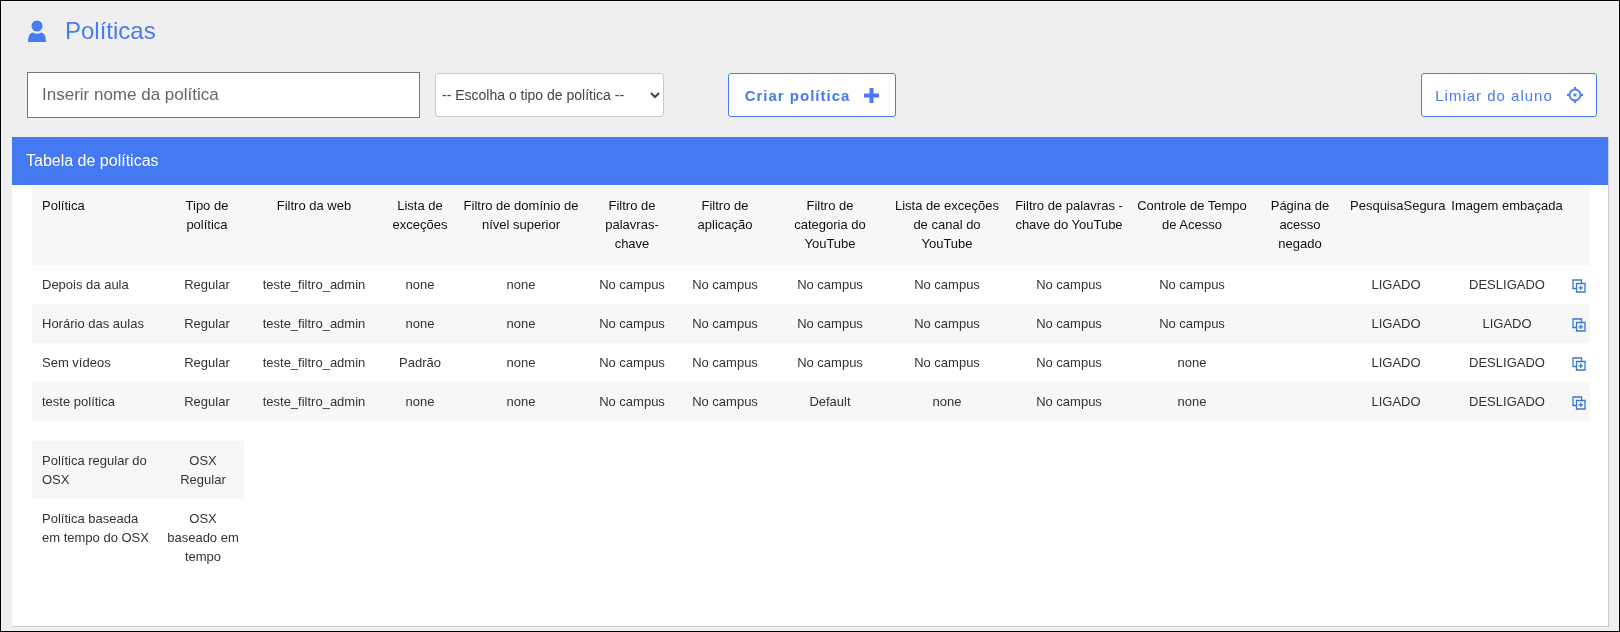  I want to click on user-icon, so click(37, 31).